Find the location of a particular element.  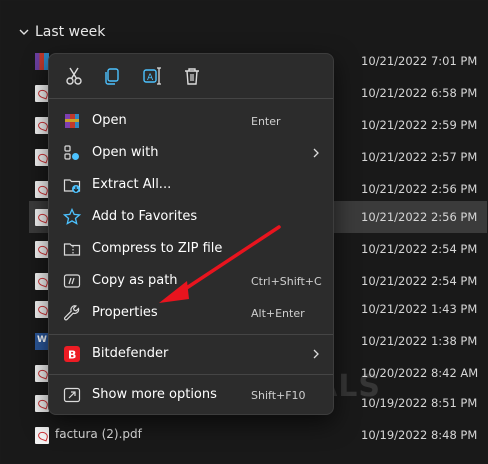

annotation-arrow-icon is located at coordinates (220, 264).